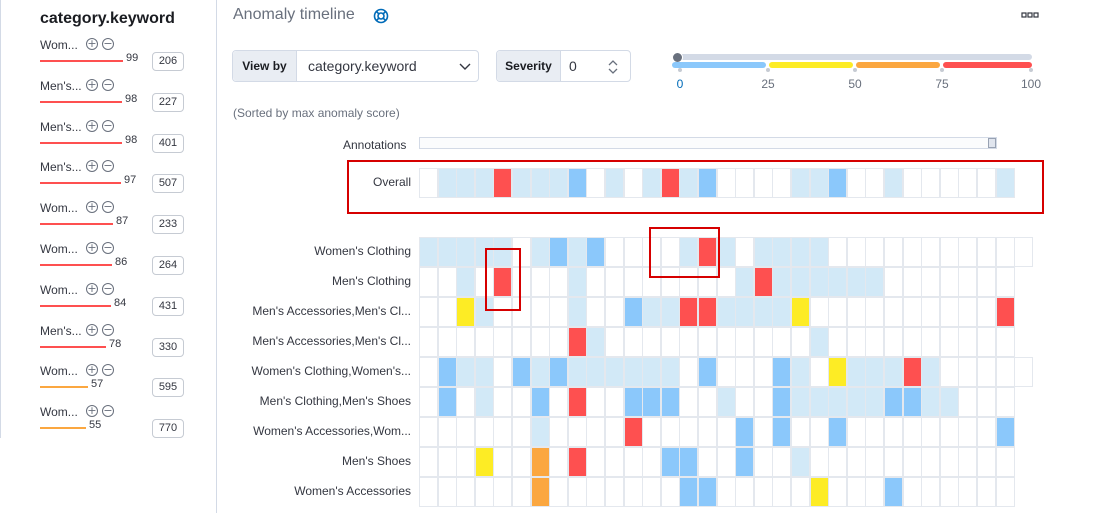 The image size is (1097, 513). What do you see at coordinates (362, 66) in the screenshot?
I see `view-by-value: category.keyword` at bounding box center [362, 66].